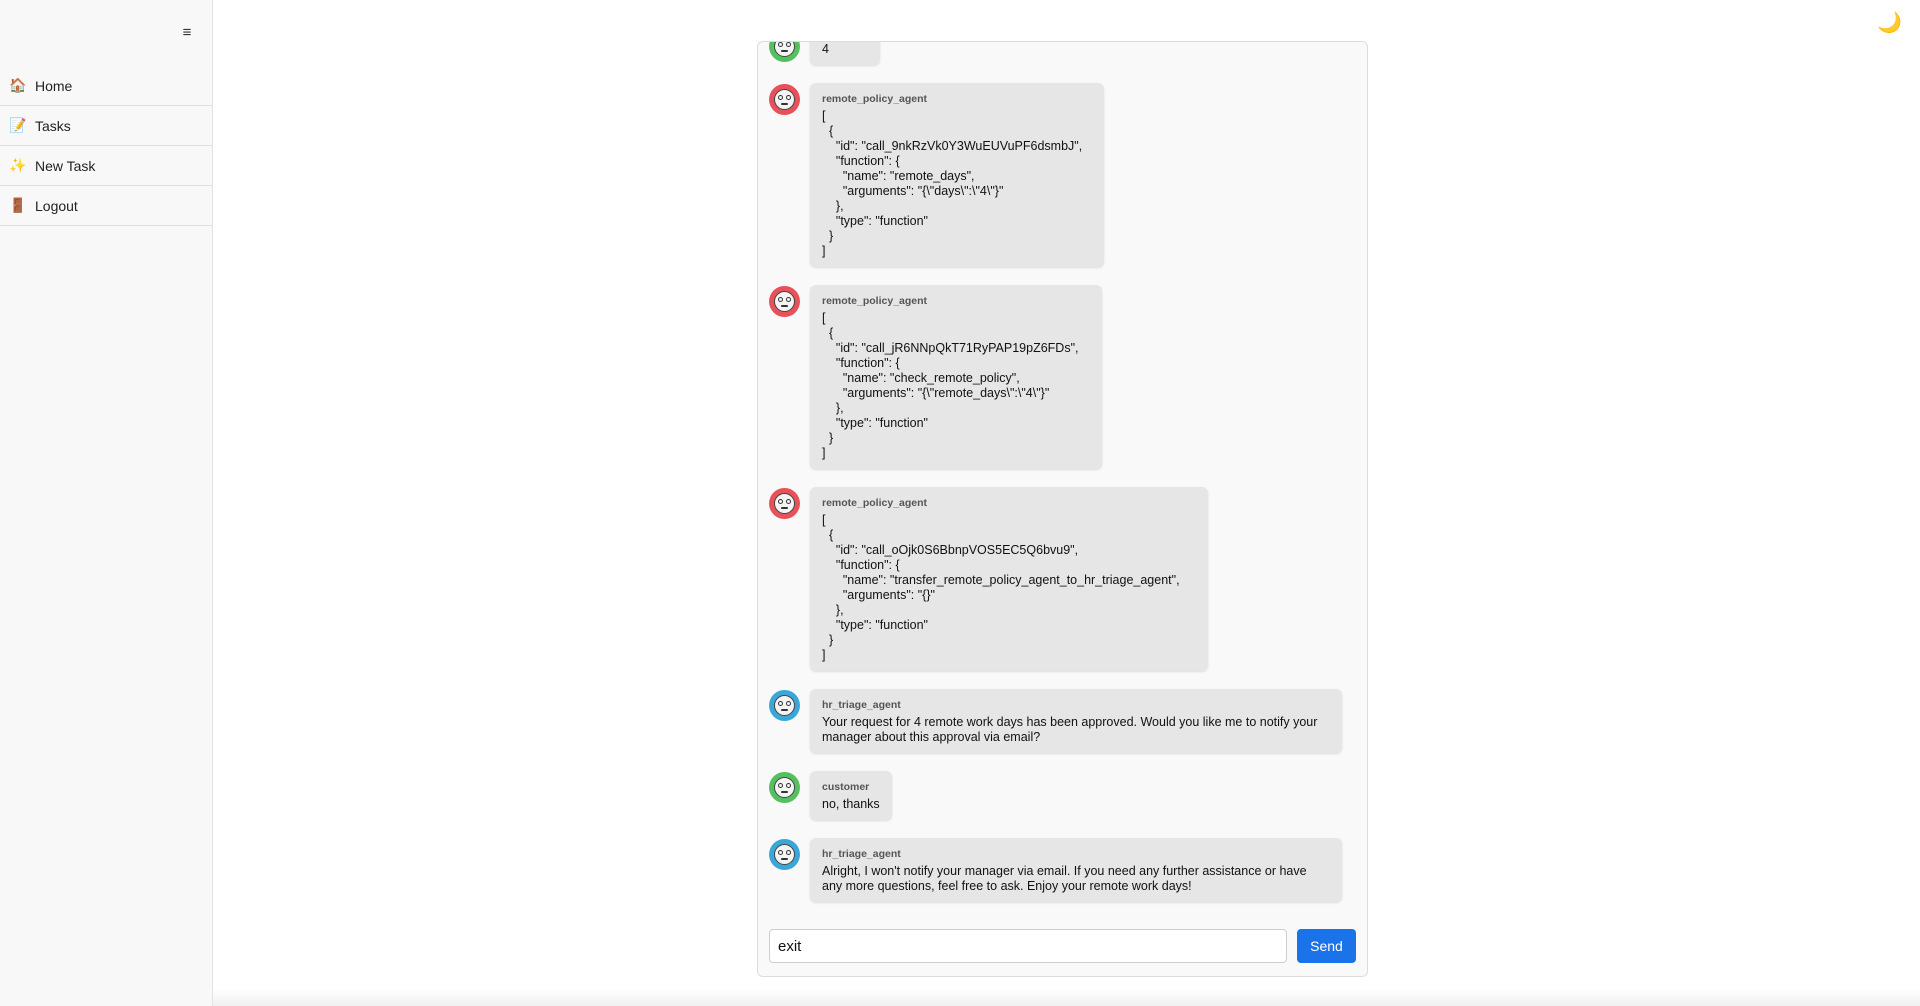 The height and width of the screenshot is (1006, 1920). I want to click on sidebar: ≡ 🏠 Home 📝 Tasks ✨ New Task 🚪 Logout, so click(106, 503).